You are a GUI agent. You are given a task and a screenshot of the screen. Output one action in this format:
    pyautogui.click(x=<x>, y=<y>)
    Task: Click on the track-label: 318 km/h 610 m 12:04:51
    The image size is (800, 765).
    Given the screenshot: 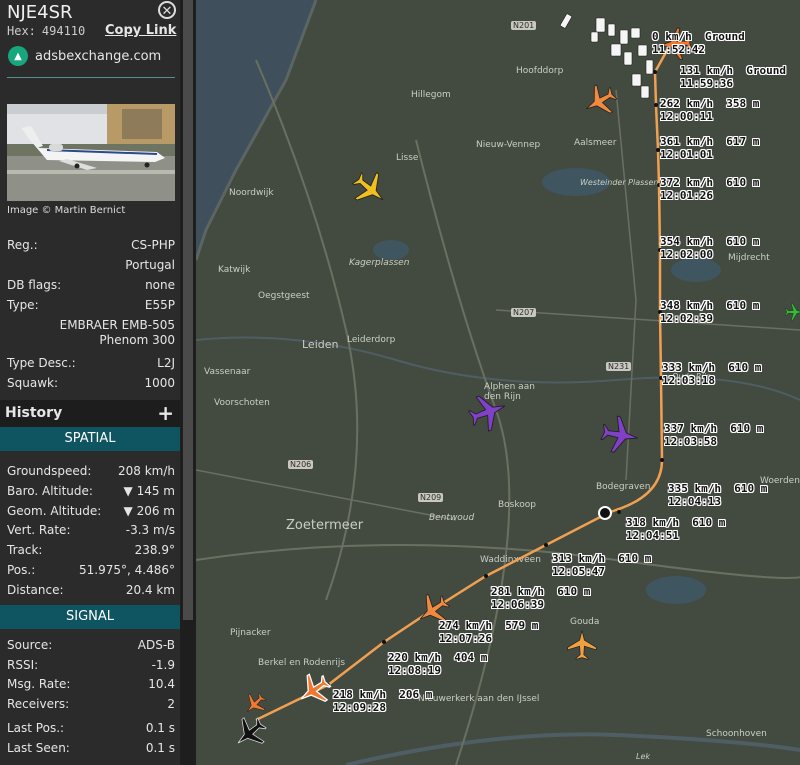 What is the action you would take?
    pyautogui.click(x=675, y=529)
    